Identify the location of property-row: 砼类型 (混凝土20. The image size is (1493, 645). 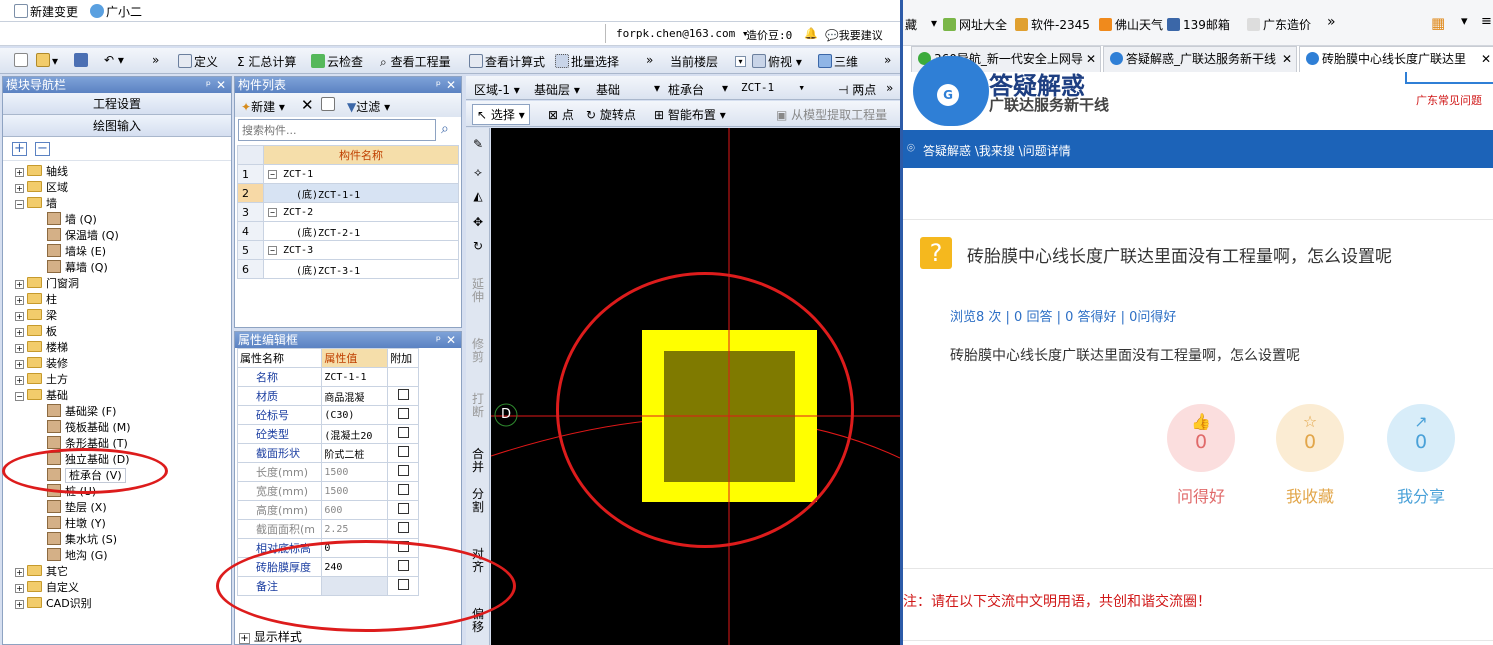
(327, 434).